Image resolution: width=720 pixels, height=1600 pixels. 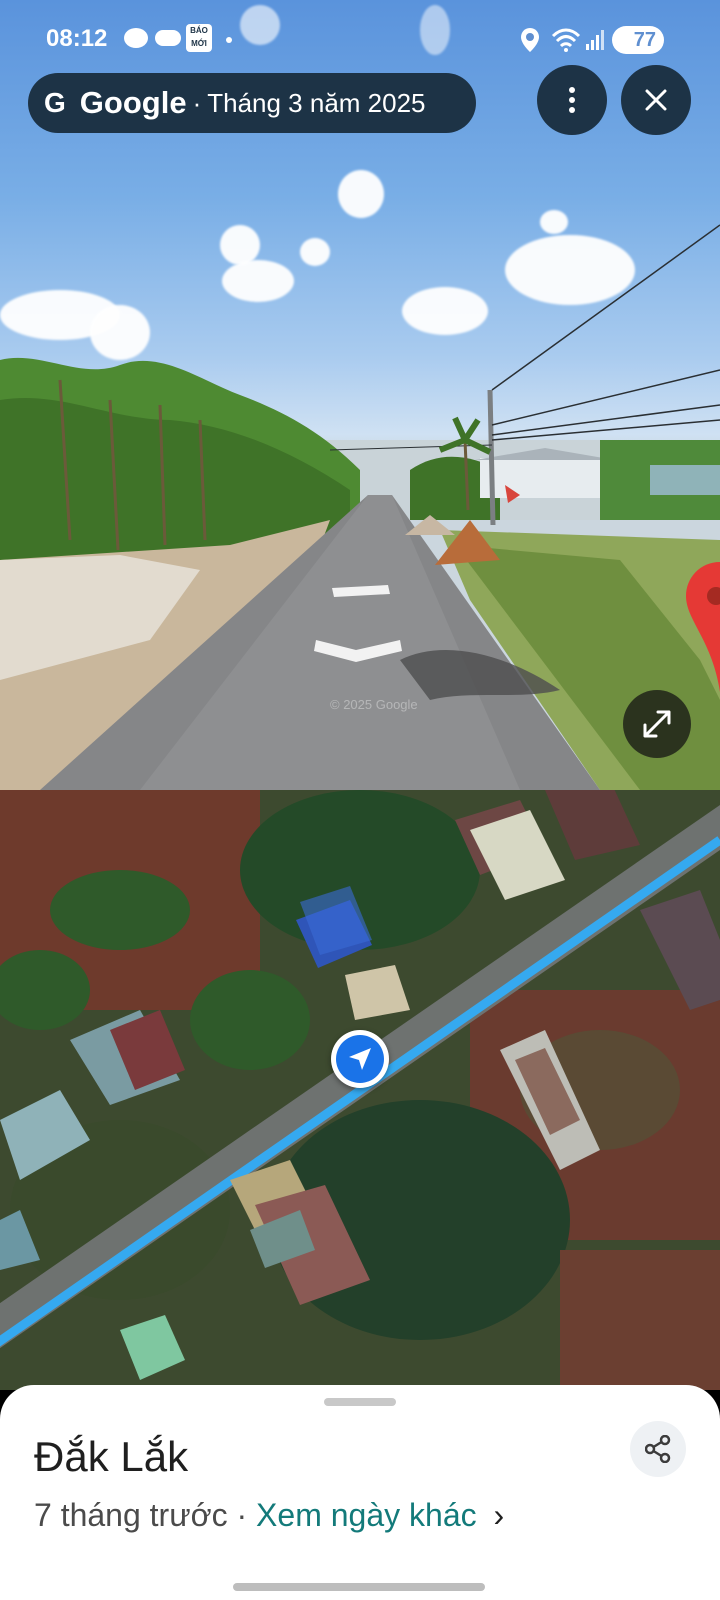 I want to click on capture-date: Tháng 3 năm 2025, so click(x=316, y=102).